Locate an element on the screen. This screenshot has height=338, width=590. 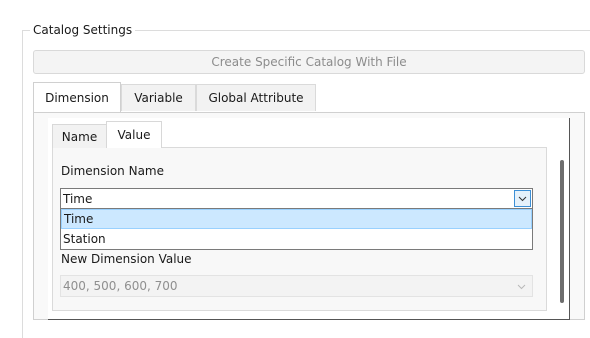
dropdown-option-station: Station is located at coordinates (296, 239).